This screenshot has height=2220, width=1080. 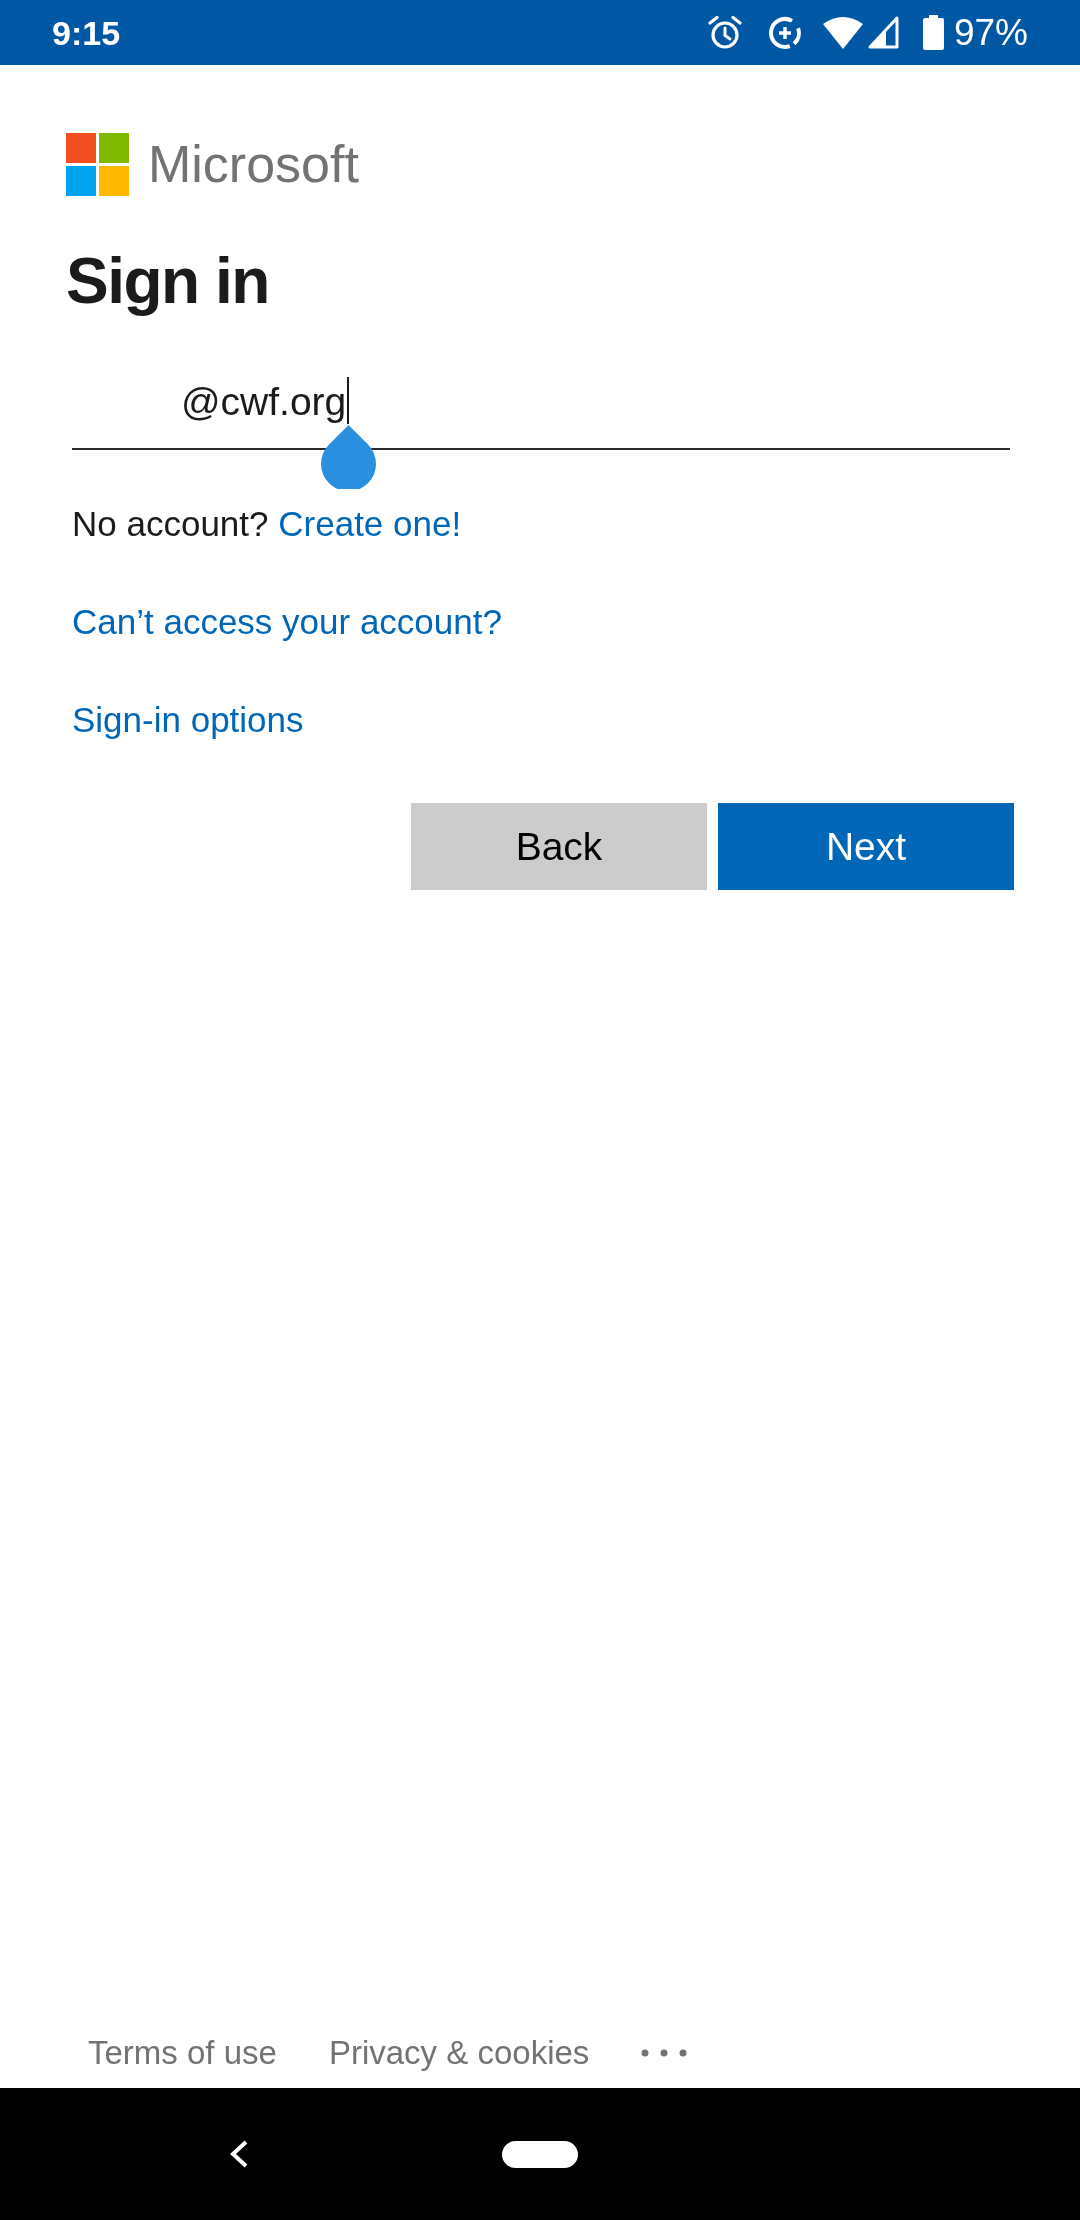 What do you see at coordinates (784, 32) in the screenshot?
I see `data-saver-icon` at bounding box center [784, 32].